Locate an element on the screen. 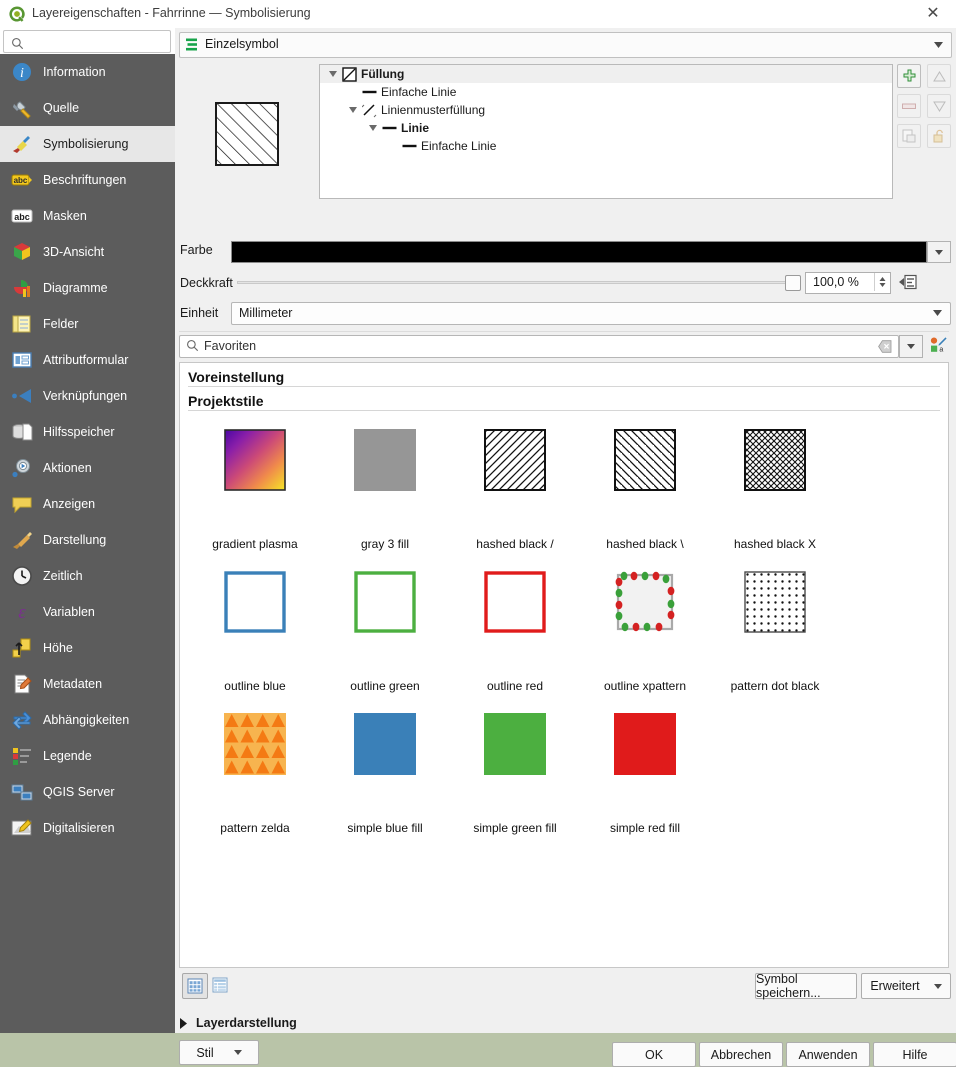 This screenshot has height=1067, width=956. clear-icon is located at coordinates (885, 346).